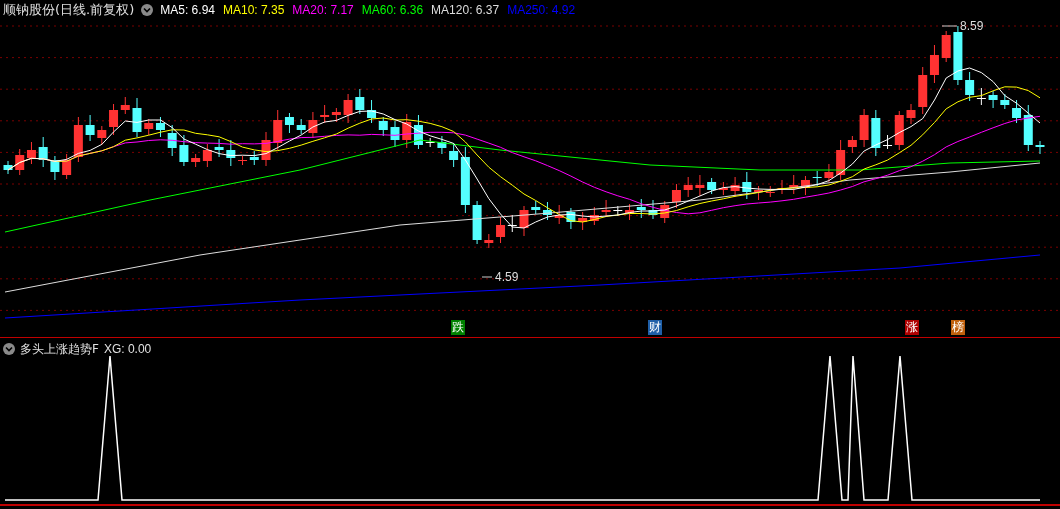 This screenshot has width=1060, height=509. Describe the element at coordinates (69, 10) in the screenshot. I see `stock-title: 顺钠股份(日线.前复权)` at that location.